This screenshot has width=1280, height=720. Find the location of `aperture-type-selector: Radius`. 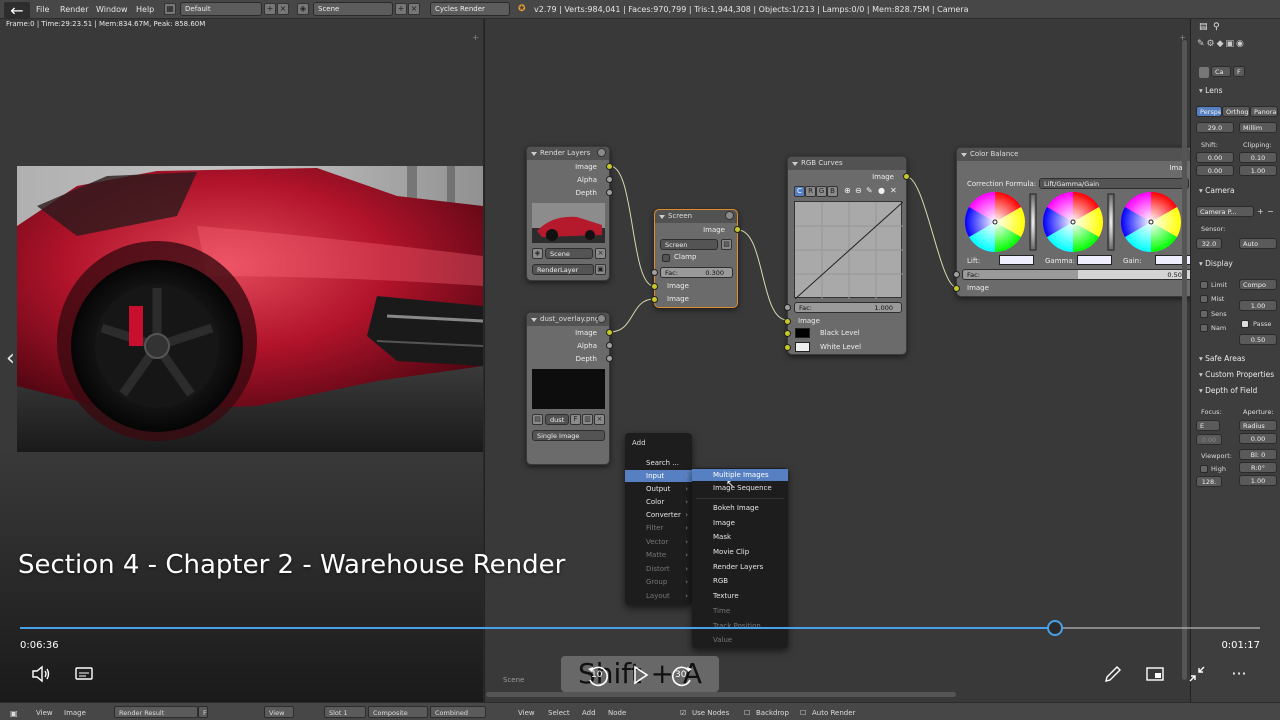

aperture-type-selector: Radius is located at coordinates (1258, 425).